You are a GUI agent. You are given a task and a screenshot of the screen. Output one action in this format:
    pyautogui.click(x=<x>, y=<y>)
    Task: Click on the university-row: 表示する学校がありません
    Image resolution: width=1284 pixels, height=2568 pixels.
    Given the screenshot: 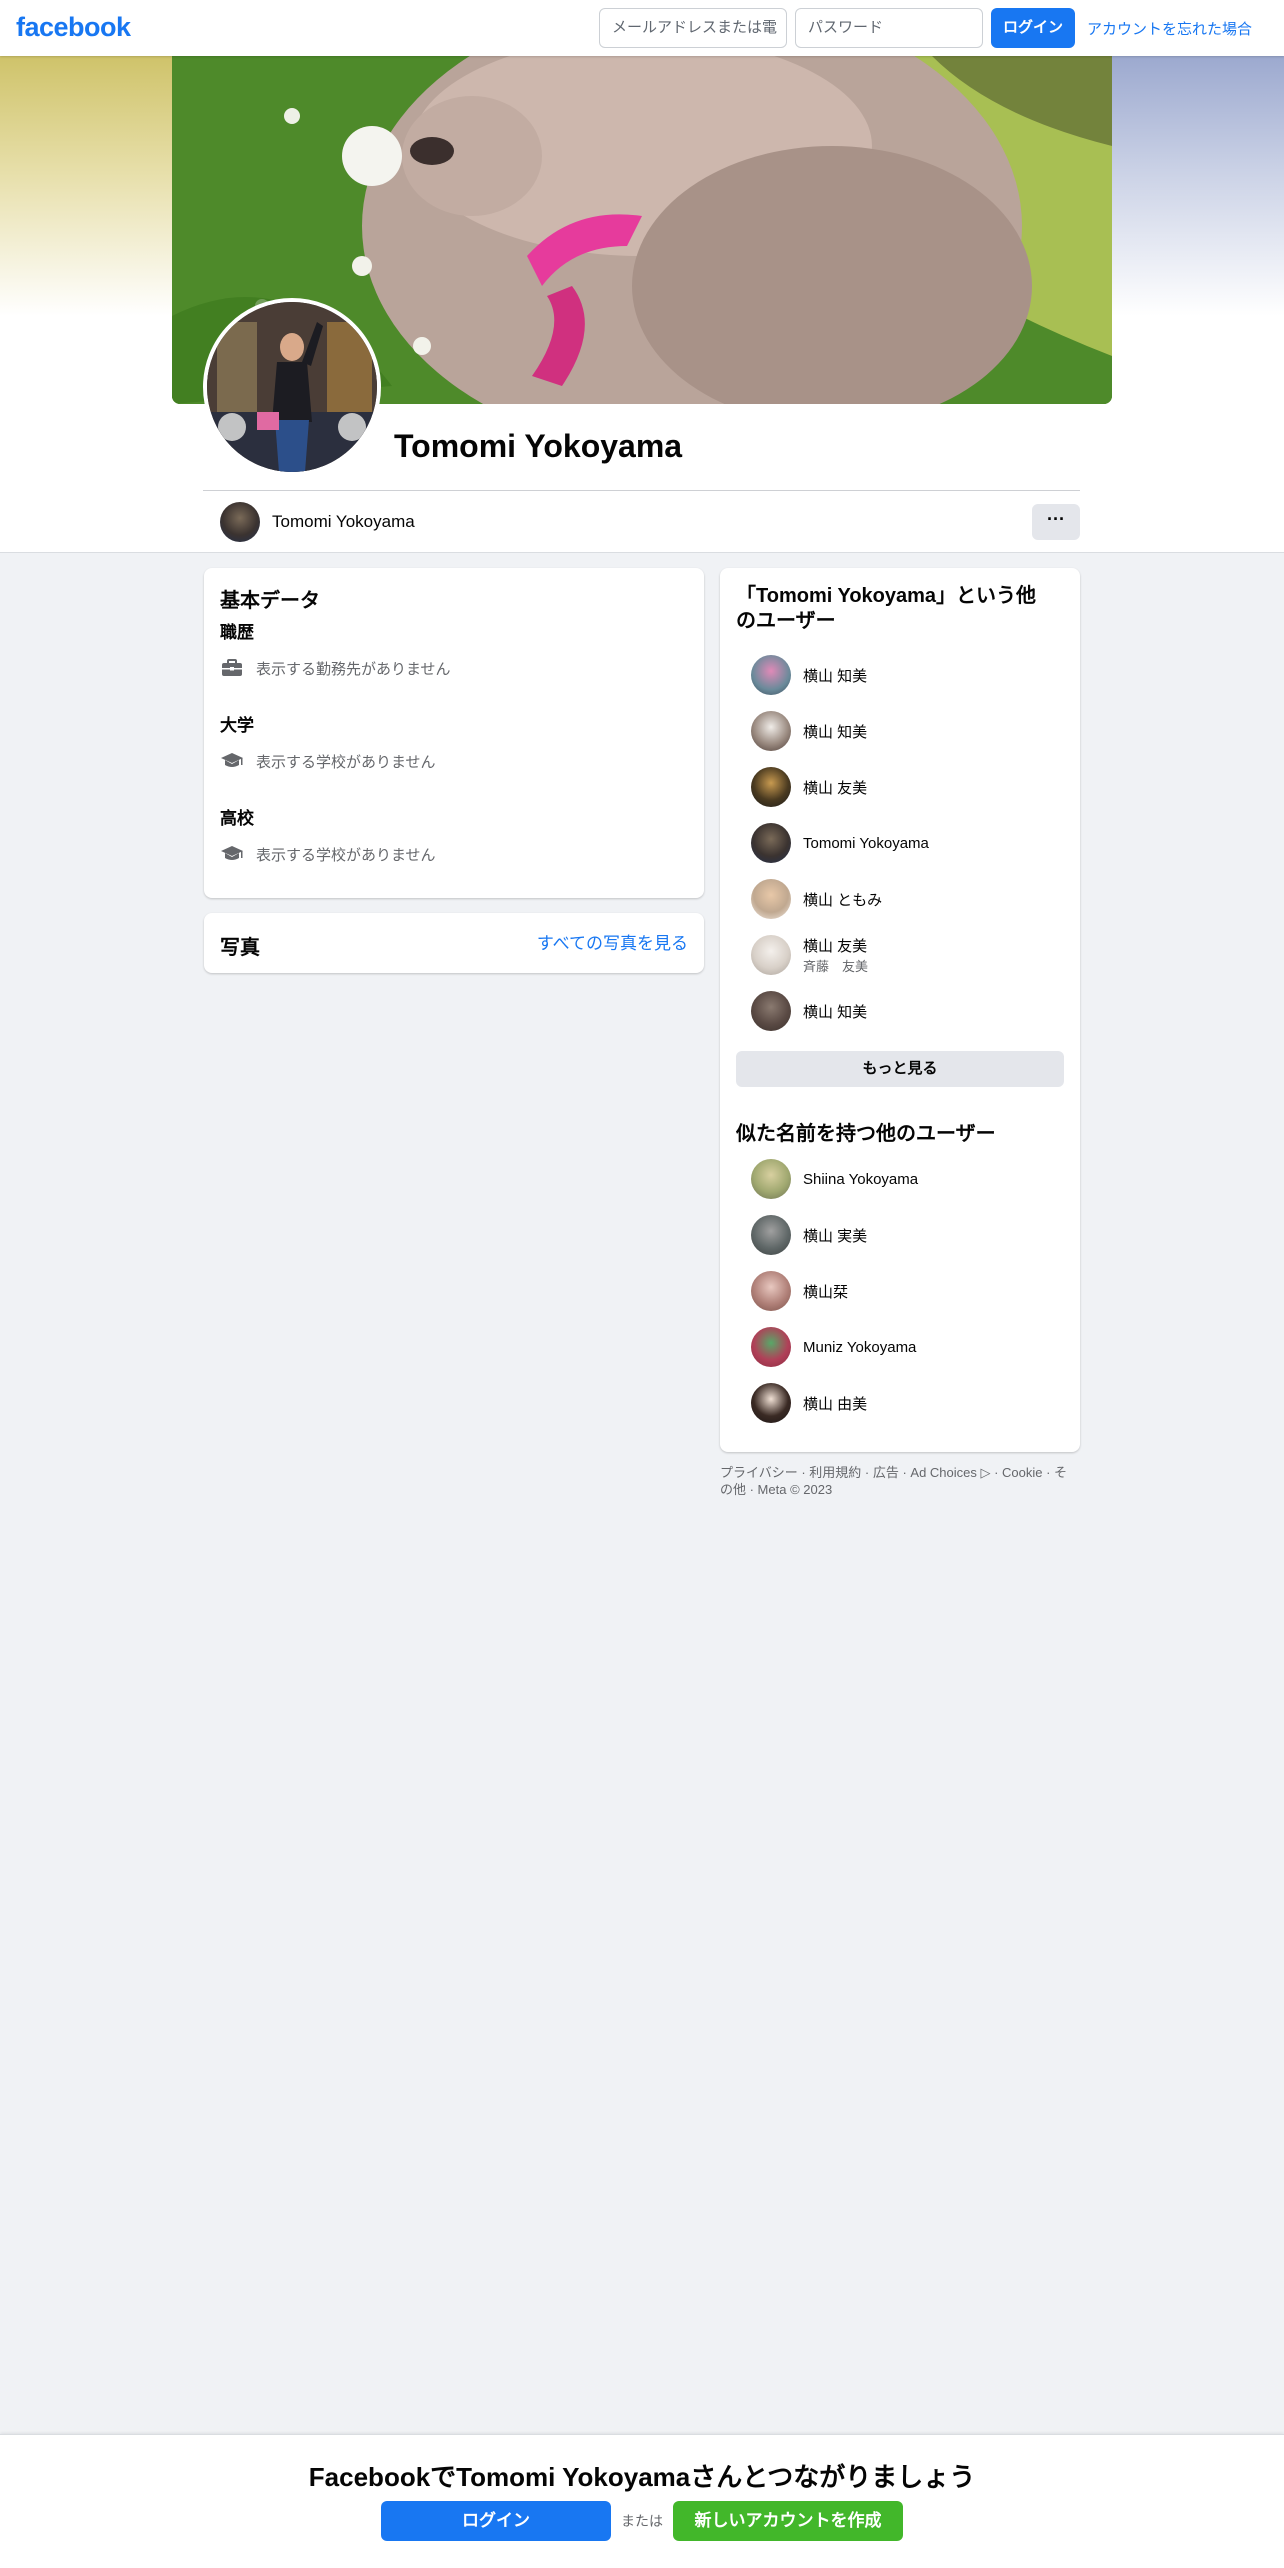 What is the action you would take?
    pyautogui.click(x=328, y=761)
    